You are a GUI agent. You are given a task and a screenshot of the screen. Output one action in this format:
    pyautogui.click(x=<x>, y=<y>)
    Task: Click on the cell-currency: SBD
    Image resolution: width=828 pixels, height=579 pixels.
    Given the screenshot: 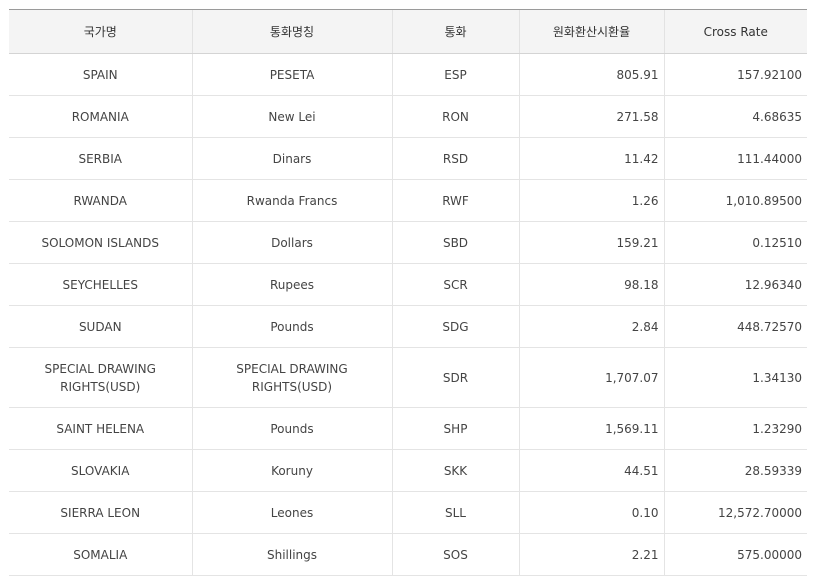 What is the action you would take?
    pyautogui.click(x=455, y=242)
    